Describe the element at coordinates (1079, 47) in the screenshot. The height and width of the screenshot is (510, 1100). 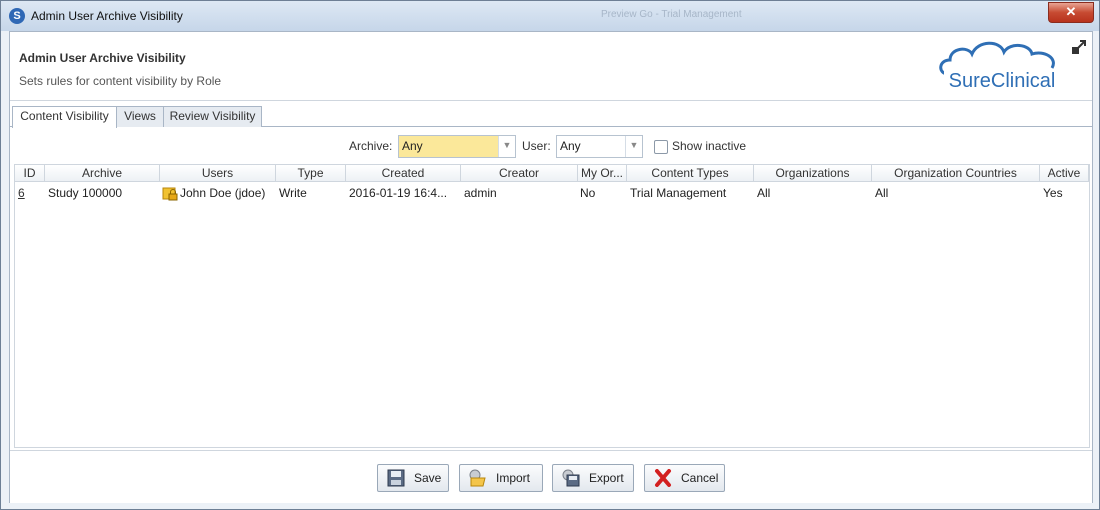
I see `expand-icon` at that location.